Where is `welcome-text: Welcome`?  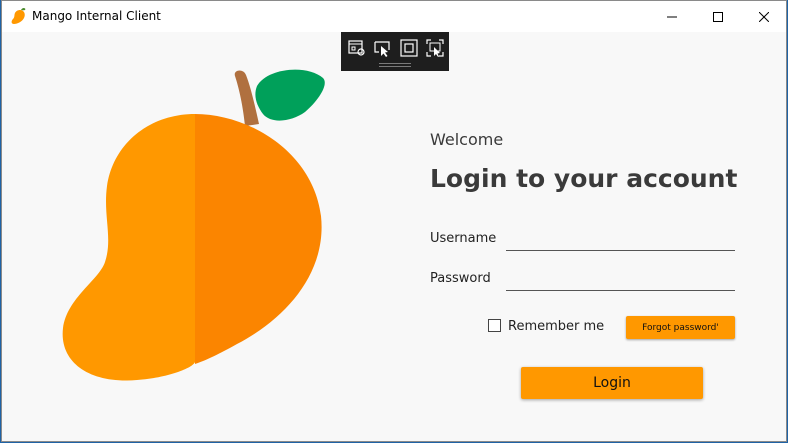
welcome-text: Welcome is located at coordinates (467, 139).